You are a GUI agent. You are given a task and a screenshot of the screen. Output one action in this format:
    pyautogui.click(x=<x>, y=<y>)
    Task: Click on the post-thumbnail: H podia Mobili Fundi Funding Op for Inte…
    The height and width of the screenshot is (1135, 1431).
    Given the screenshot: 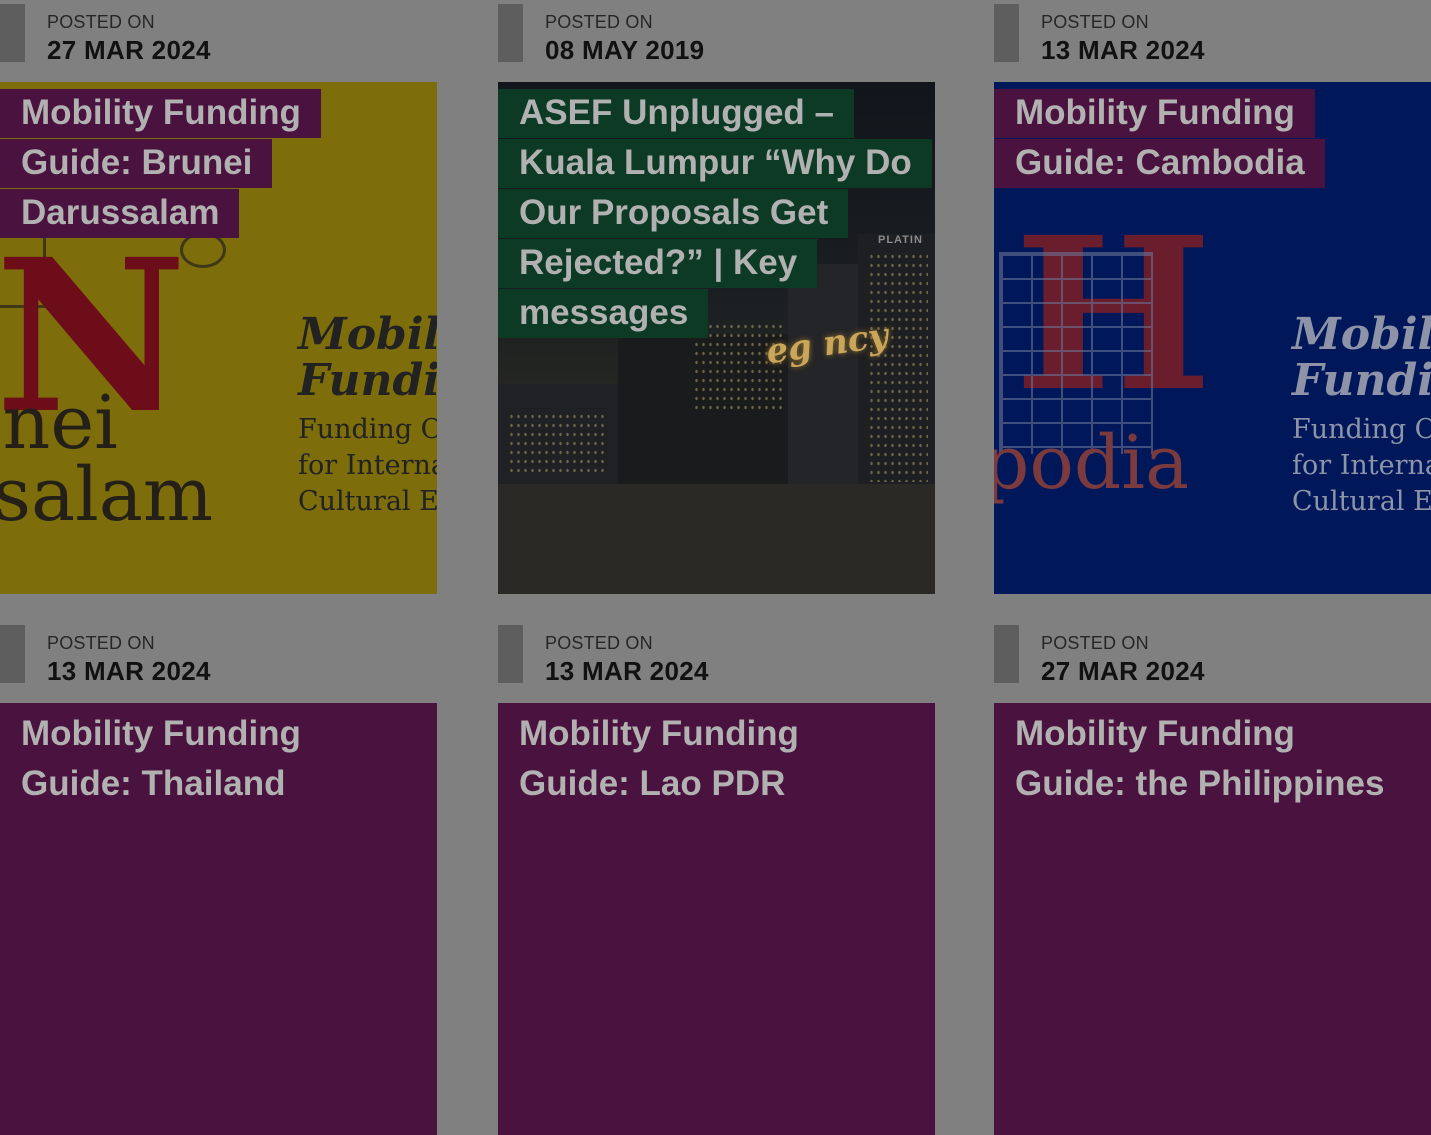 What is the action you would take?
    pyautogui.click(x=1212, y=338)
    